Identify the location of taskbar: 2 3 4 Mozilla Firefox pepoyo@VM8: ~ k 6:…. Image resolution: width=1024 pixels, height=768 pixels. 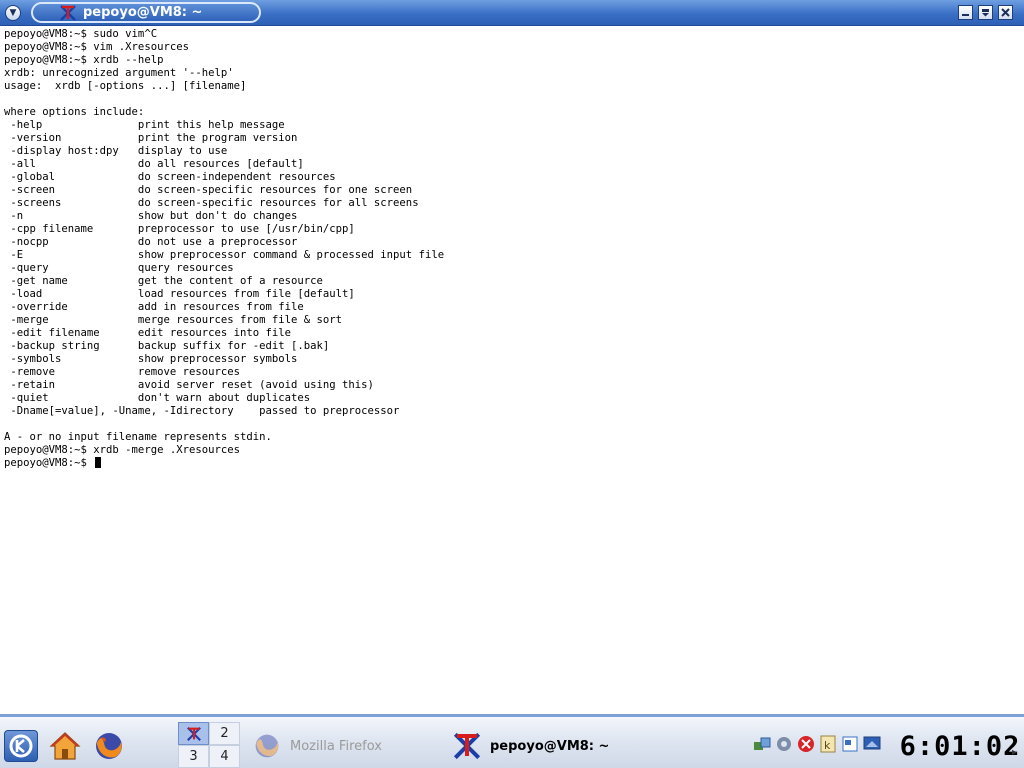
(512, 741).